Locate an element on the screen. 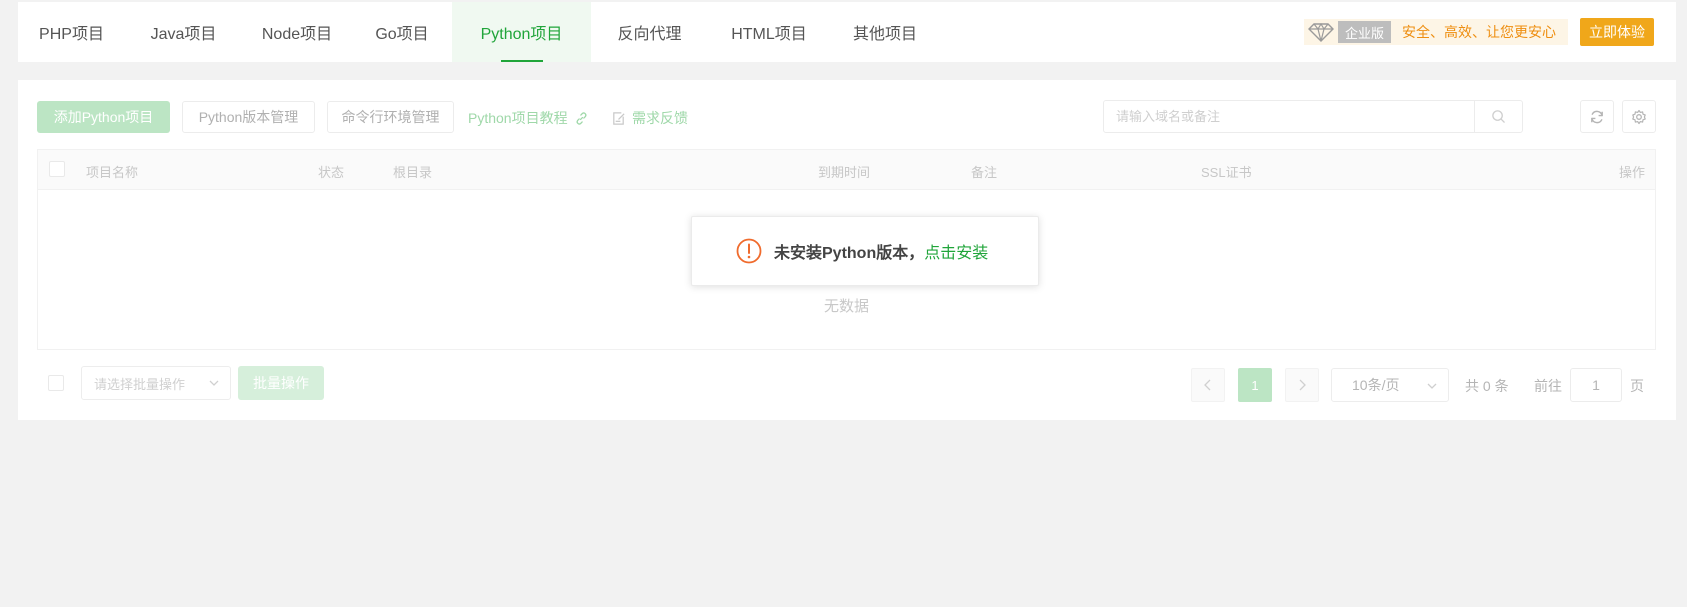 Image resolution: width=1687 pixels, height=607 pixels. install-python-link: 点击安装 is located at coordinates (956, 251).